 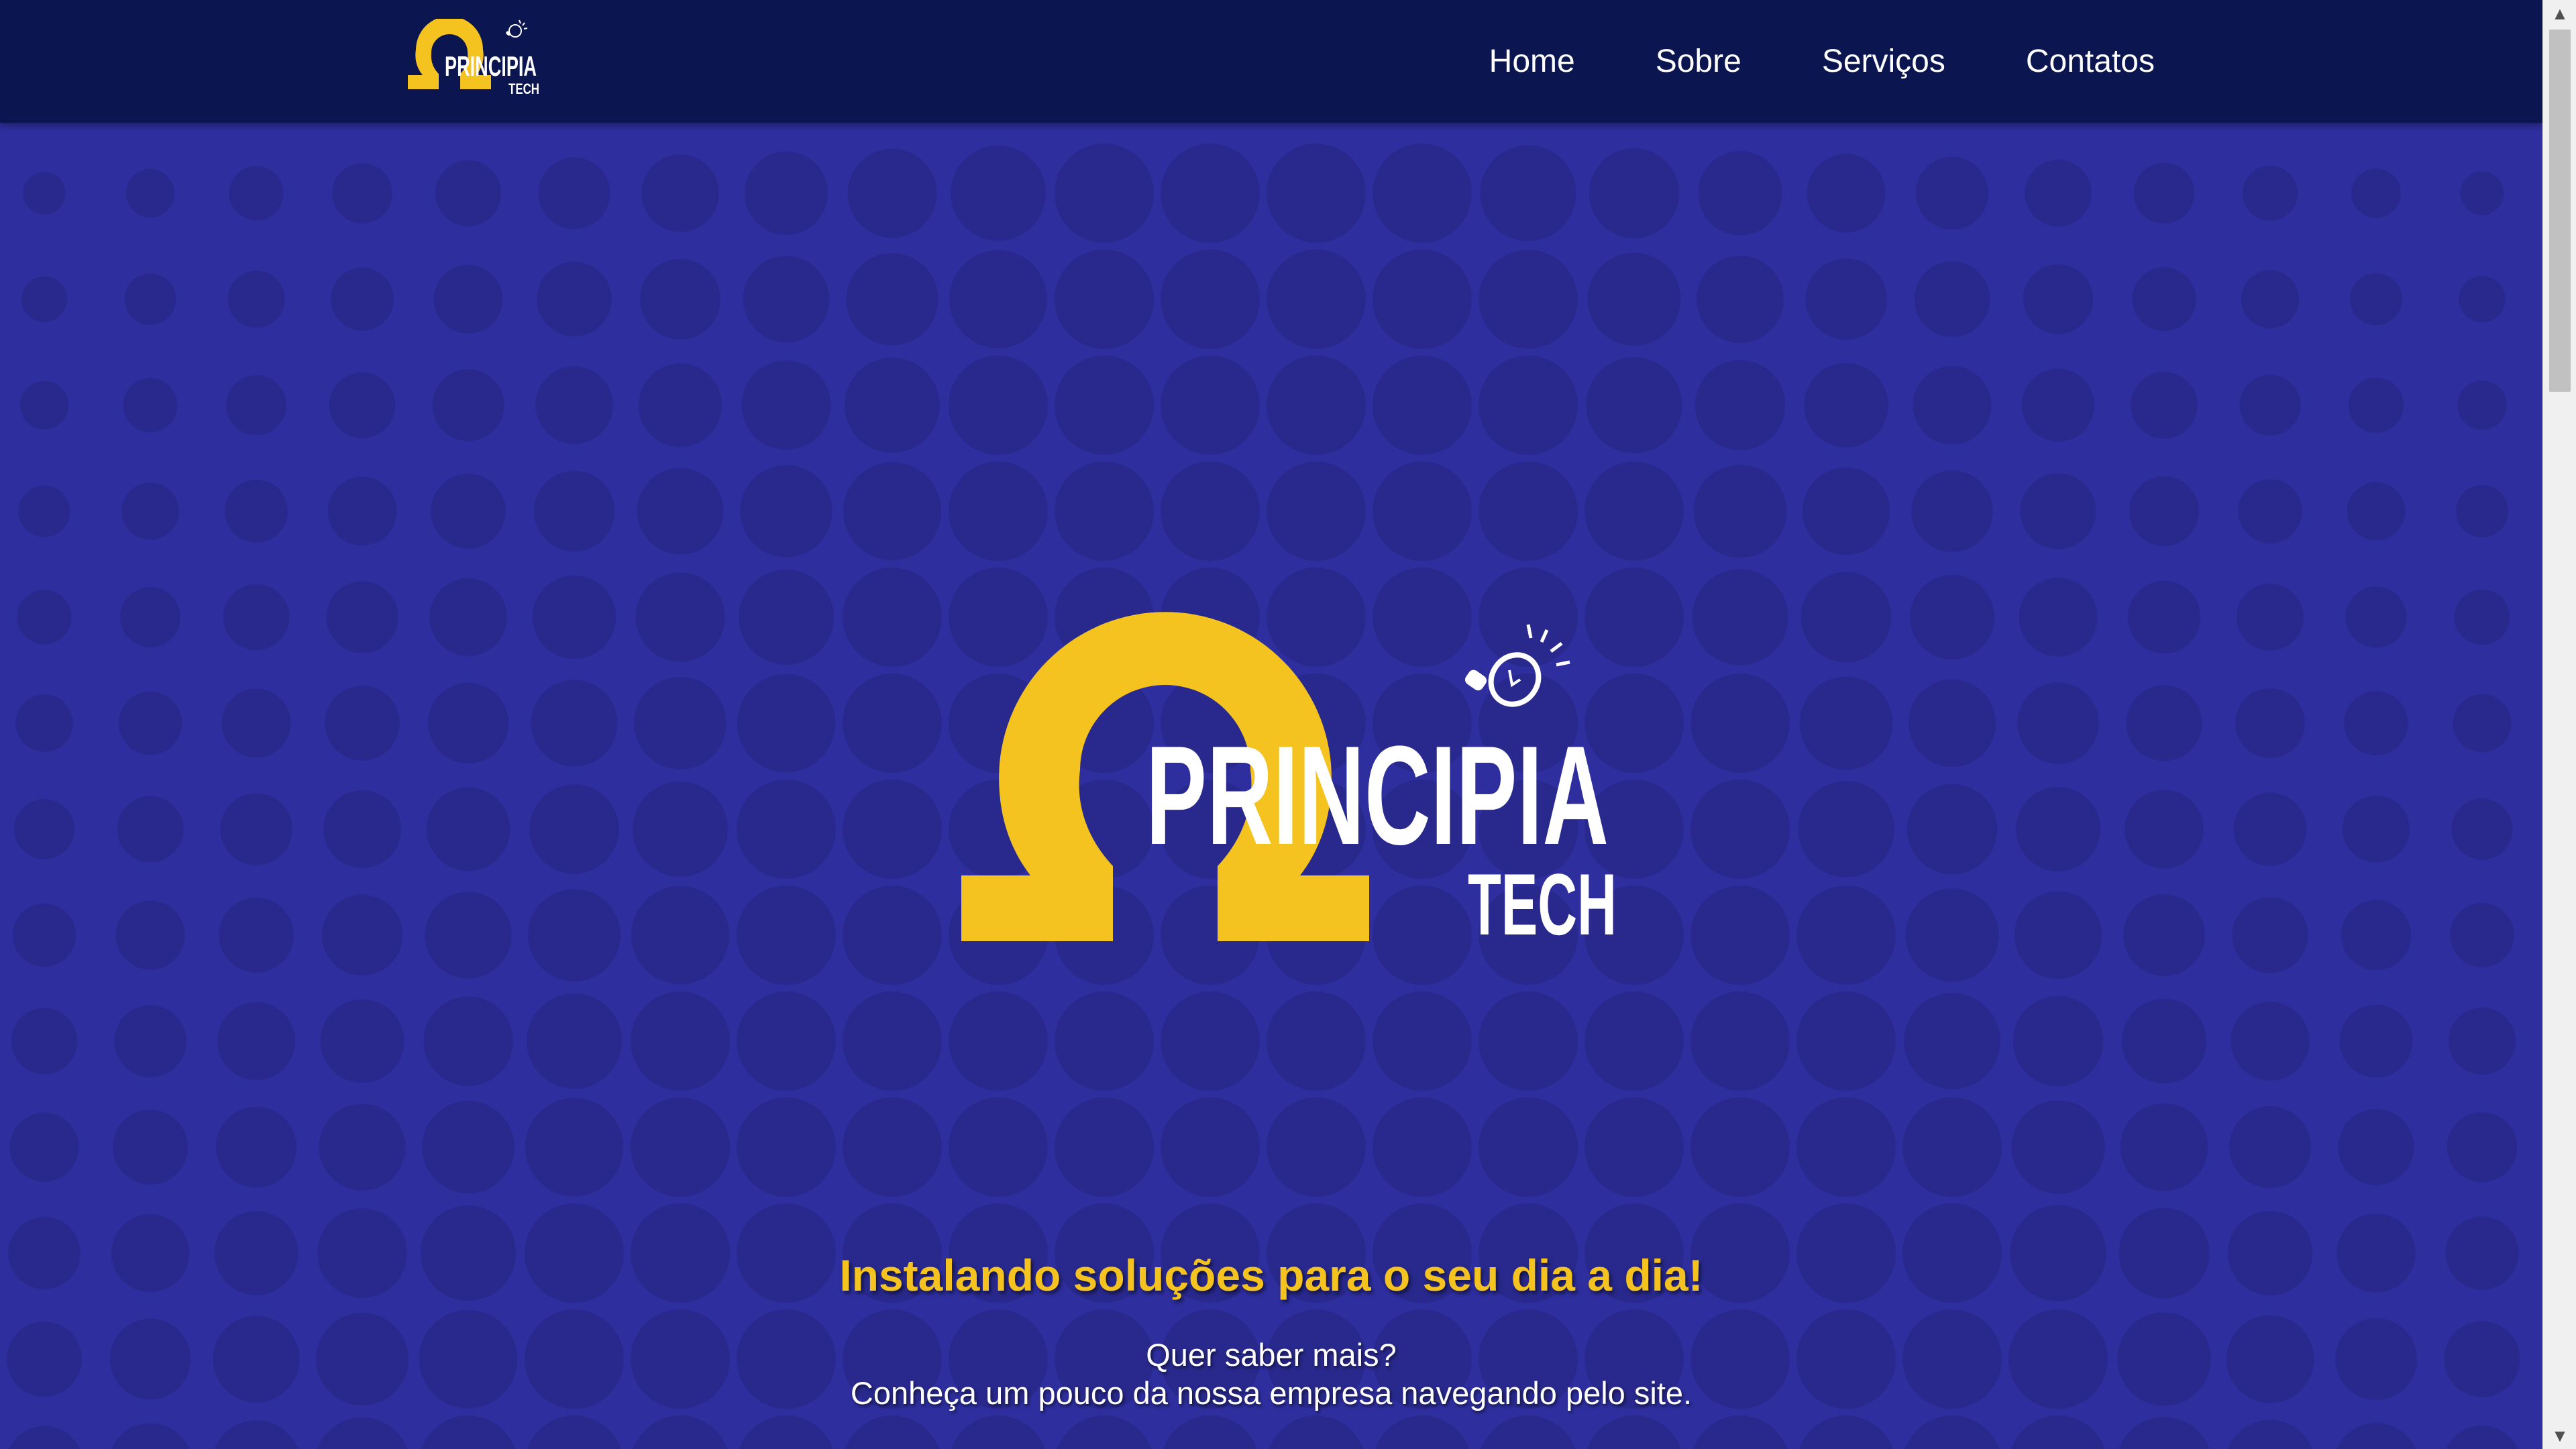 What do you see at coordinates (2559, 1435) in the screenshot?
I see `chevron-down-icon: ▼` at bounding box center [2559, 1435].